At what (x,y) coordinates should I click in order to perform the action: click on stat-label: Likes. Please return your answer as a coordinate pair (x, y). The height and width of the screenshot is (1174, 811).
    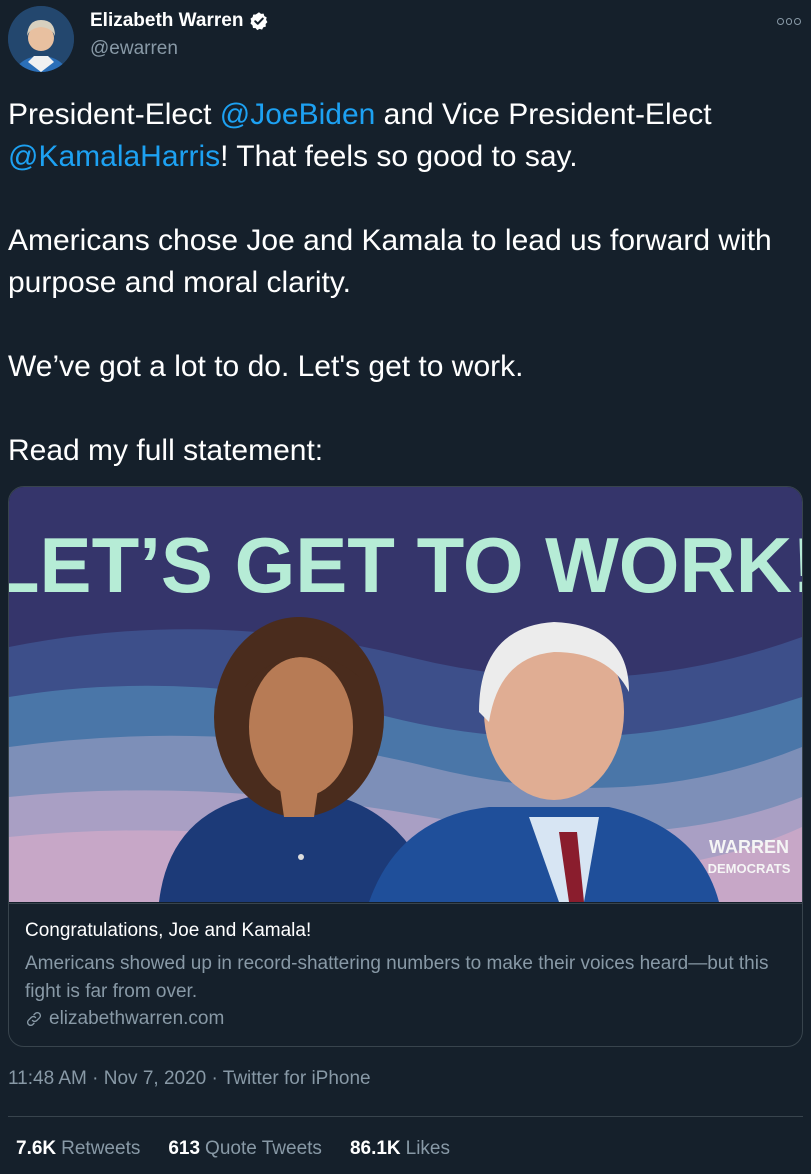
    Looking at the image, I should click on (427, 1148).